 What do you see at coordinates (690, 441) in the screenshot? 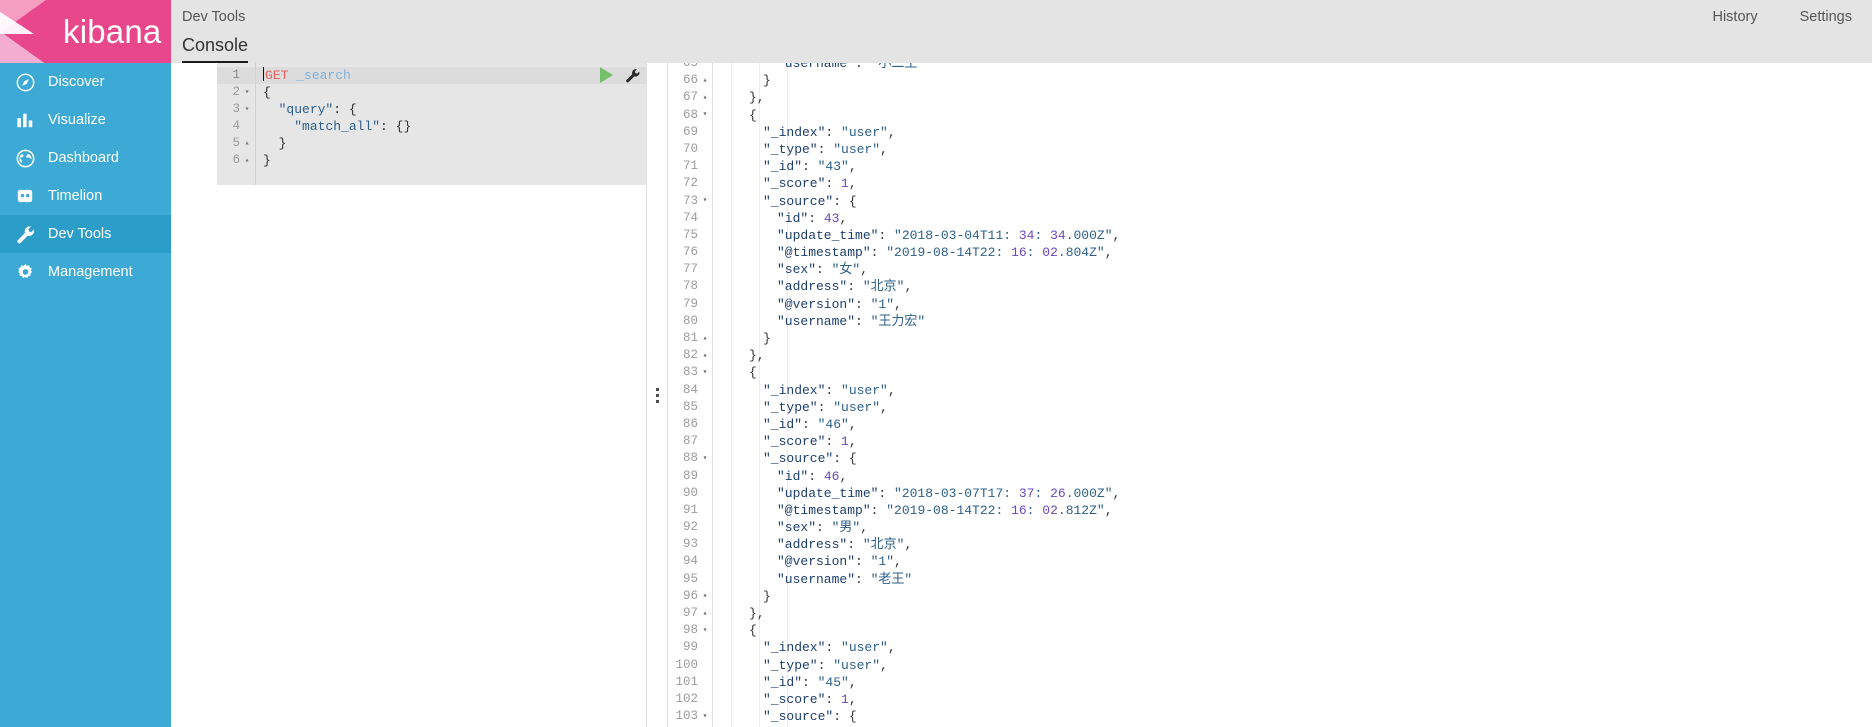
I see `response-line-number: 87` at bounding box center [690, 441].